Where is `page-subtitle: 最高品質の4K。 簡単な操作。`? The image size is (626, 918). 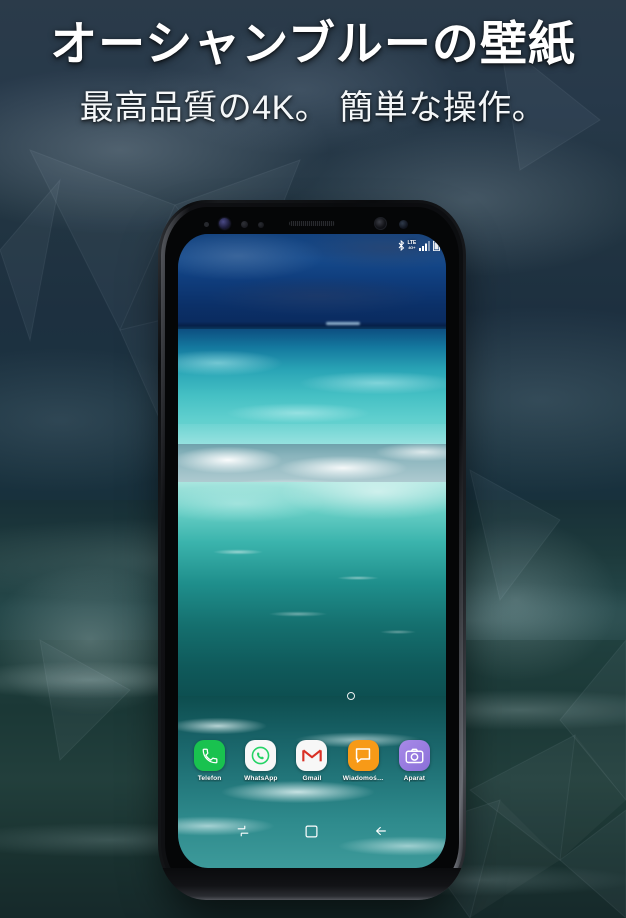
page-subtitle: 最高品質の4K。 簡単な操作。 is located at coordinates (313, 107).